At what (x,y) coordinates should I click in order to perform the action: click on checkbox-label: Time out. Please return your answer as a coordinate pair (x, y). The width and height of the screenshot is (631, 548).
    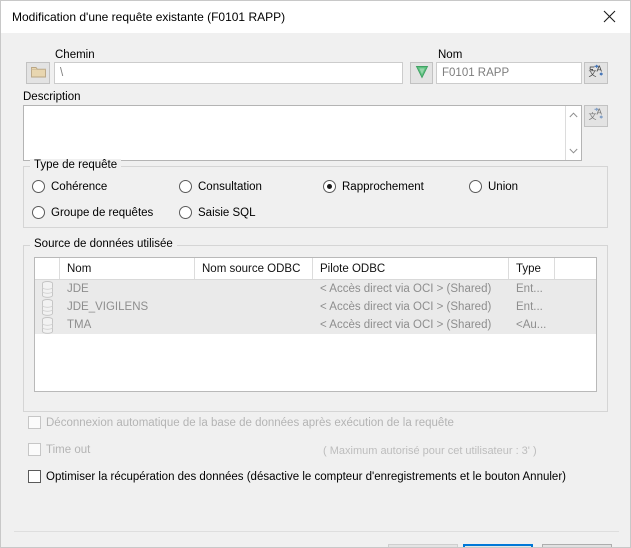
    Looking at the image, I should click on (68, 449).